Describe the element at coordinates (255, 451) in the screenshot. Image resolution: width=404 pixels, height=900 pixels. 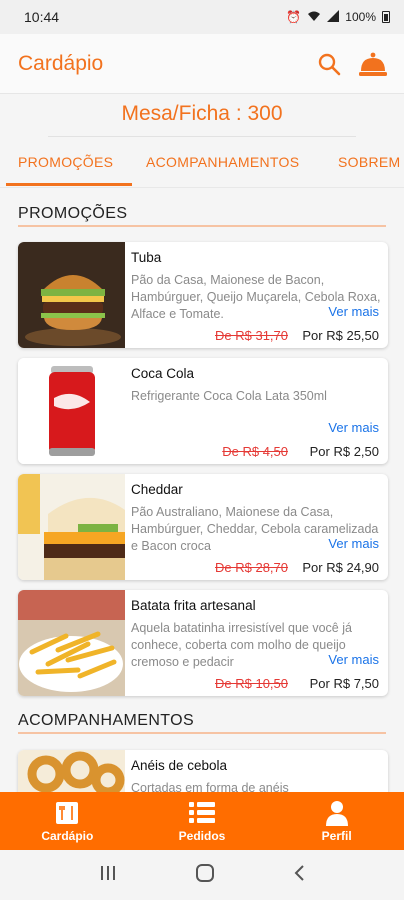
I see `old-price: De R$ 4,50` at that location.